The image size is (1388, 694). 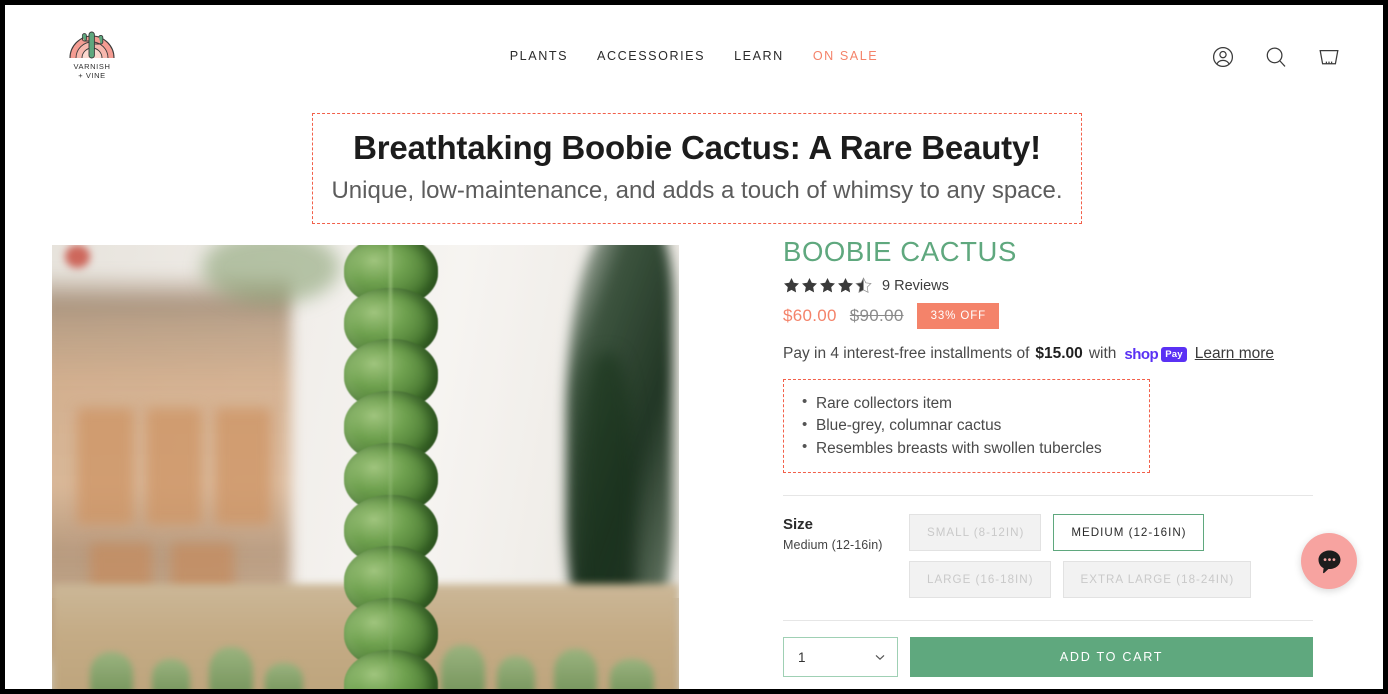 I want to click on learn-more-link: Learn more, so click(x=1234, y=354).